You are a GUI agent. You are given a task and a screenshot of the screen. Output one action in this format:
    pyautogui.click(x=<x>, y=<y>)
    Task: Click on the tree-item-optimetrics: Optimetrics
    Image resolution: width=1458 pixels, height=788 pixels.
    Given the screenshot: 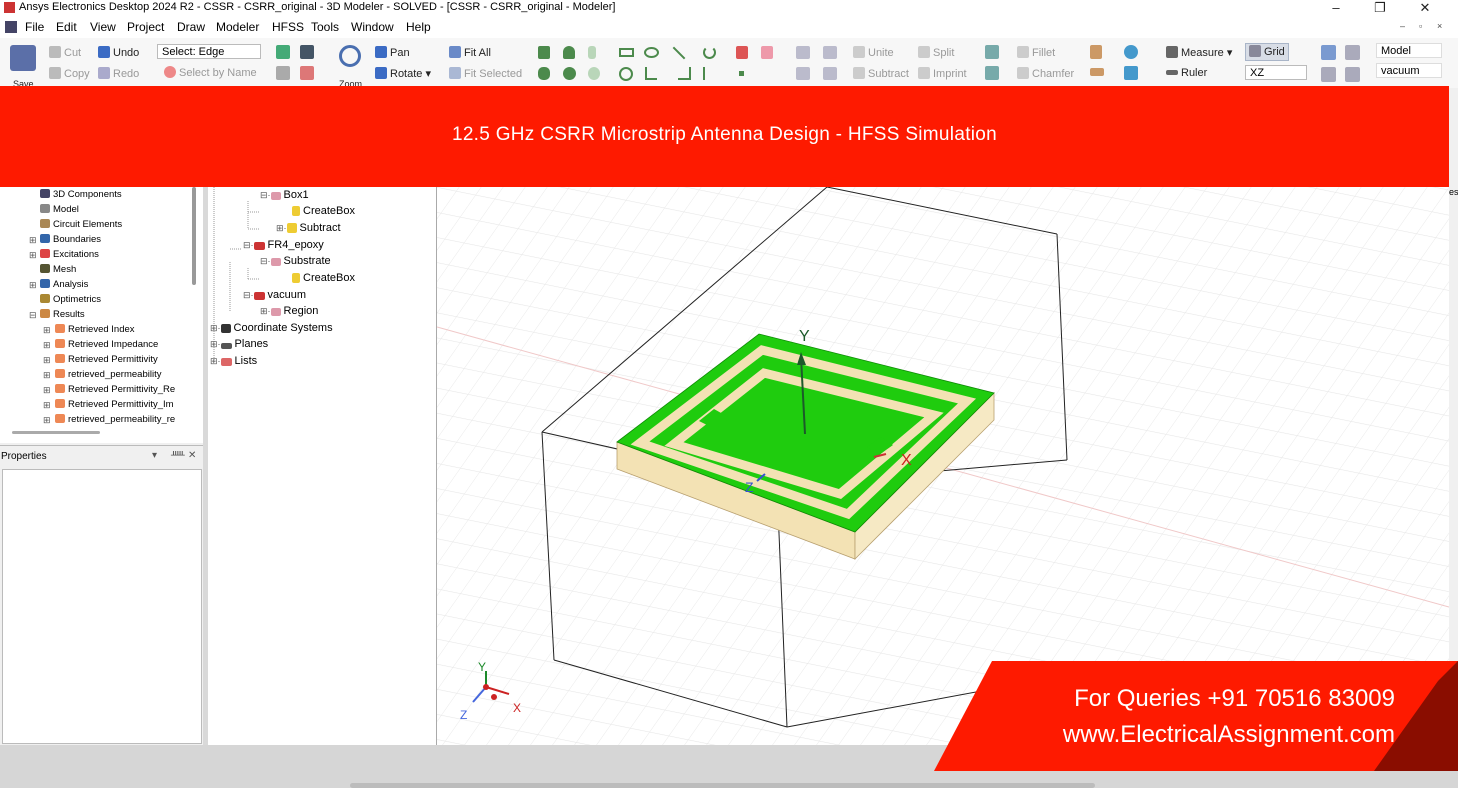 What is the action you would take?
    pyautogui.click(x=70, y=299)
    